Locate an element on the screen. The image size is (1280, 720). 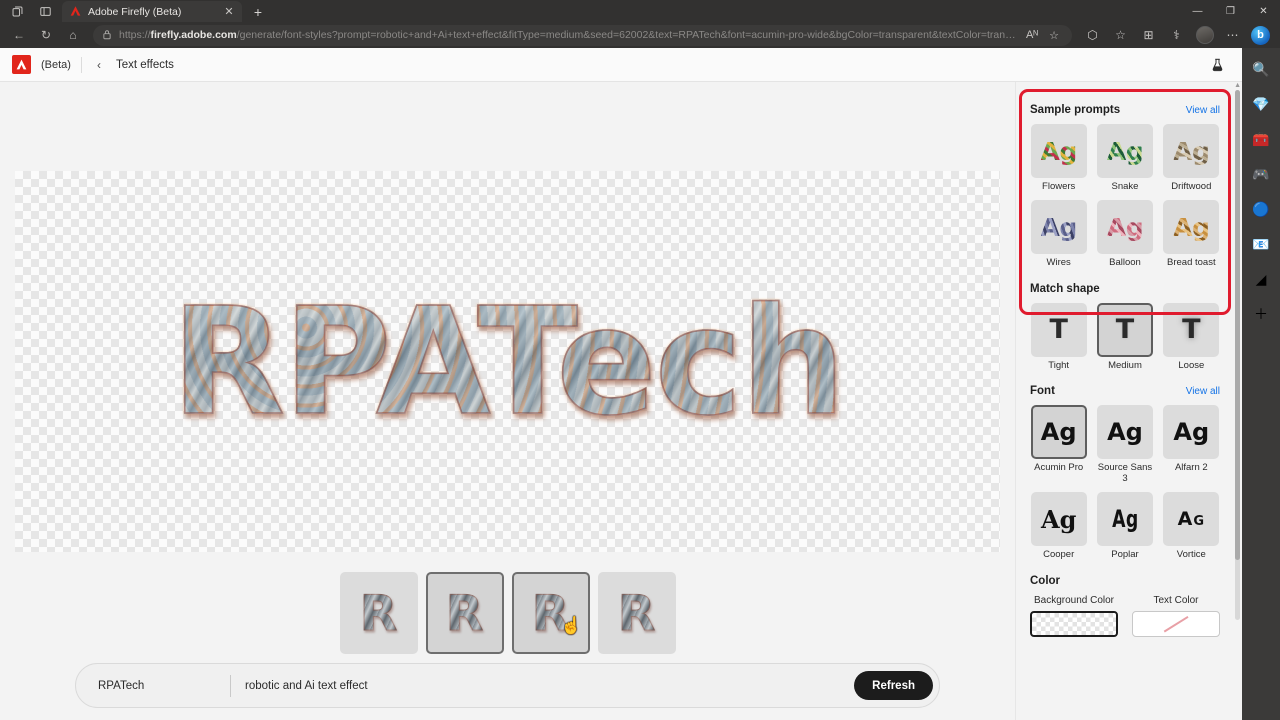
beaker-icon is located at coordinates (1217, 65).